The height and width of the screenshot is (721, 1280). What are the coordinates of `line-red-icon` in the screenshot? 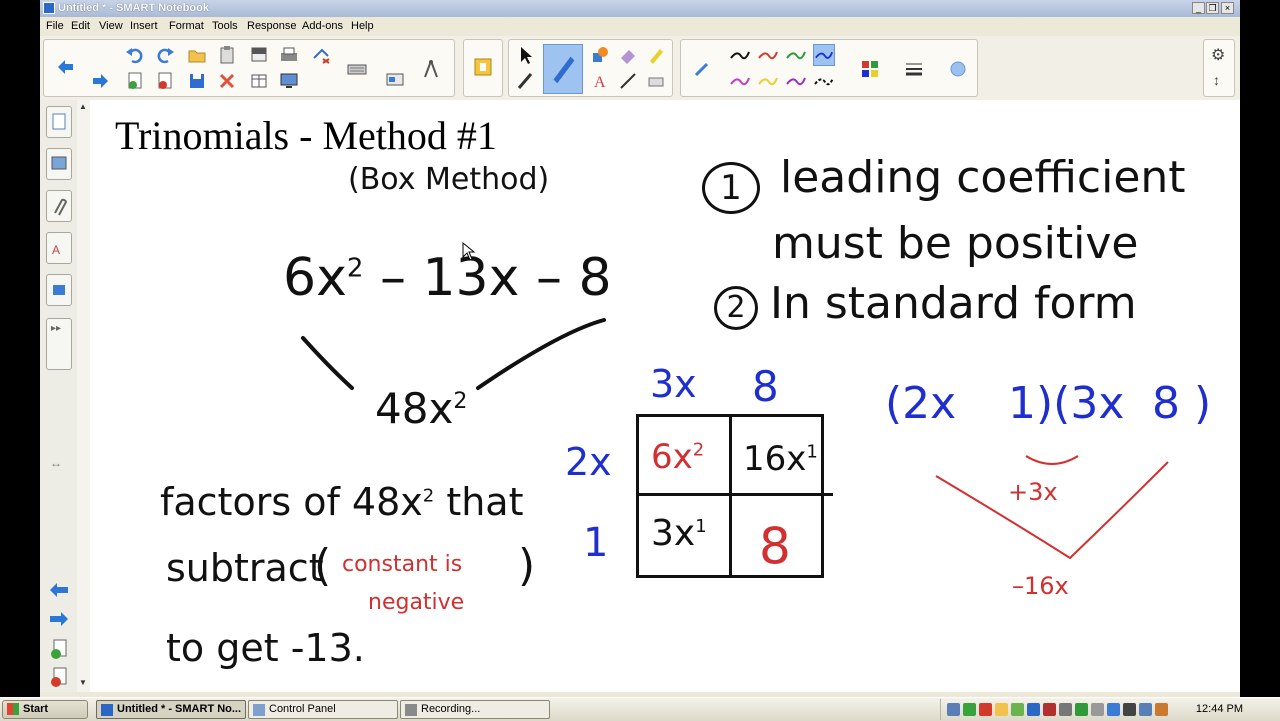 It's located at (768, 55).